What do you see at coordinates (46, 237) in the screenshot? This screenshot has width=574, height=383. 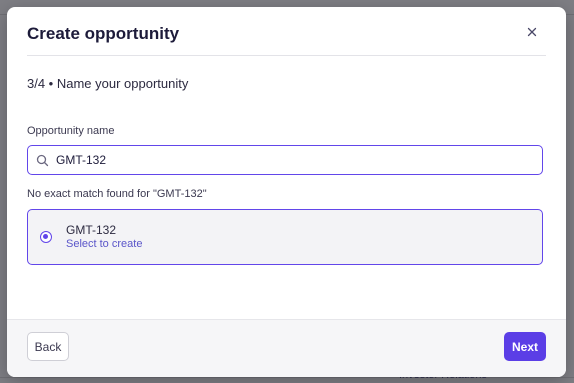 I see `selected-radio` at bounding box center [46, 237].